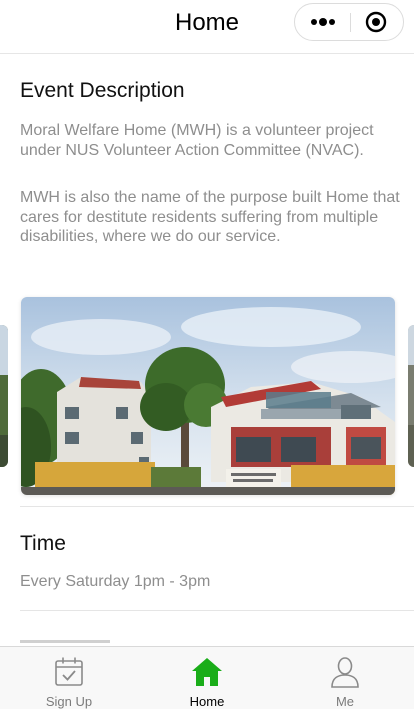  I want to click on tab-sign-up: Sign Up, so click(69, 678).